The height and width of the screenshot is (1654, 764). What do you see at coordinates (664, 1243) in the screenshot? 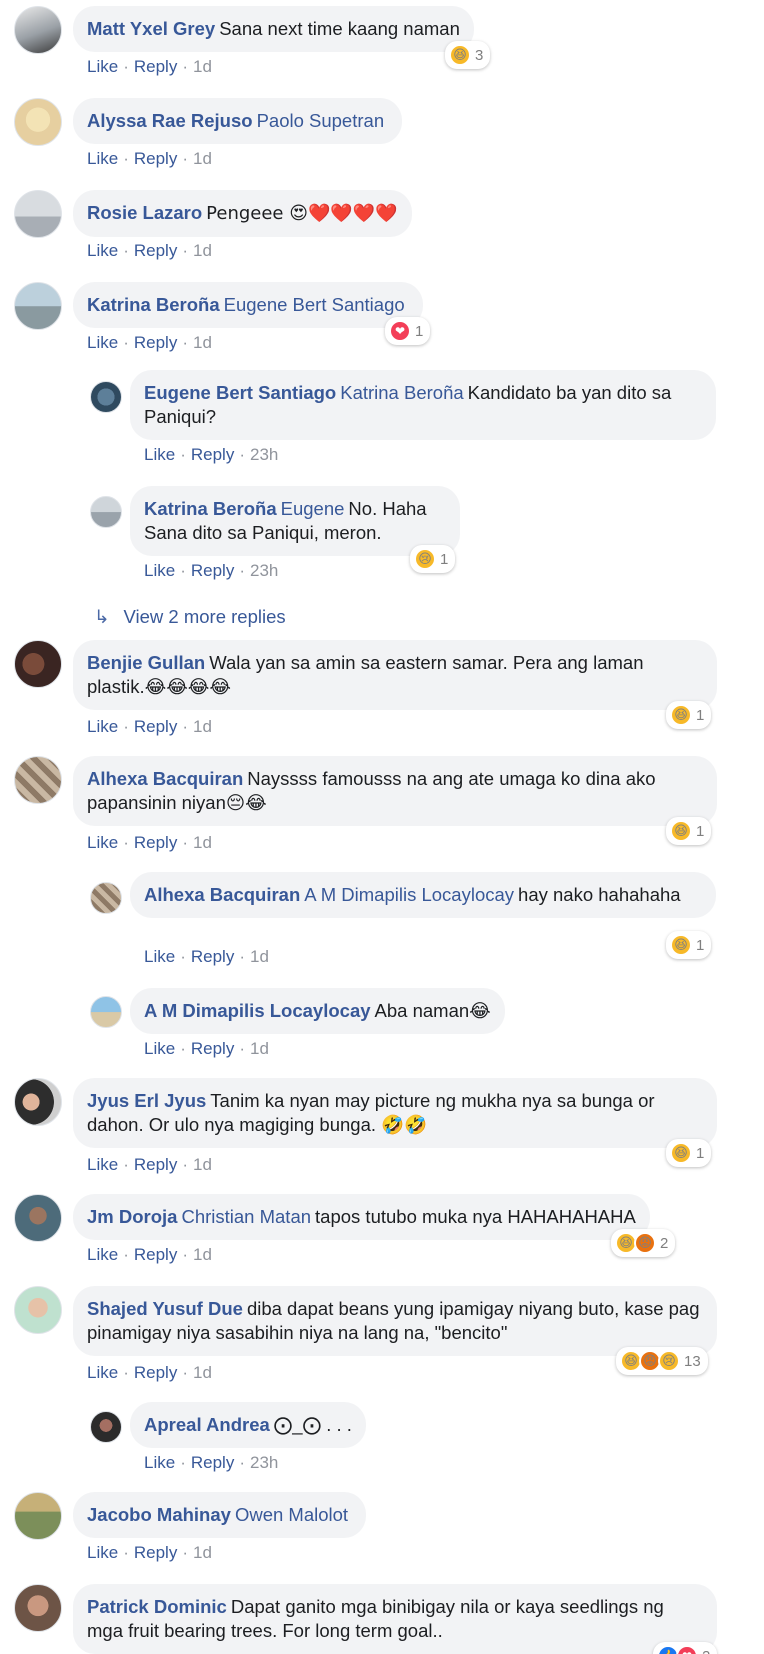
I see `reaction-count: 2` at bounding box center [664, 1243].